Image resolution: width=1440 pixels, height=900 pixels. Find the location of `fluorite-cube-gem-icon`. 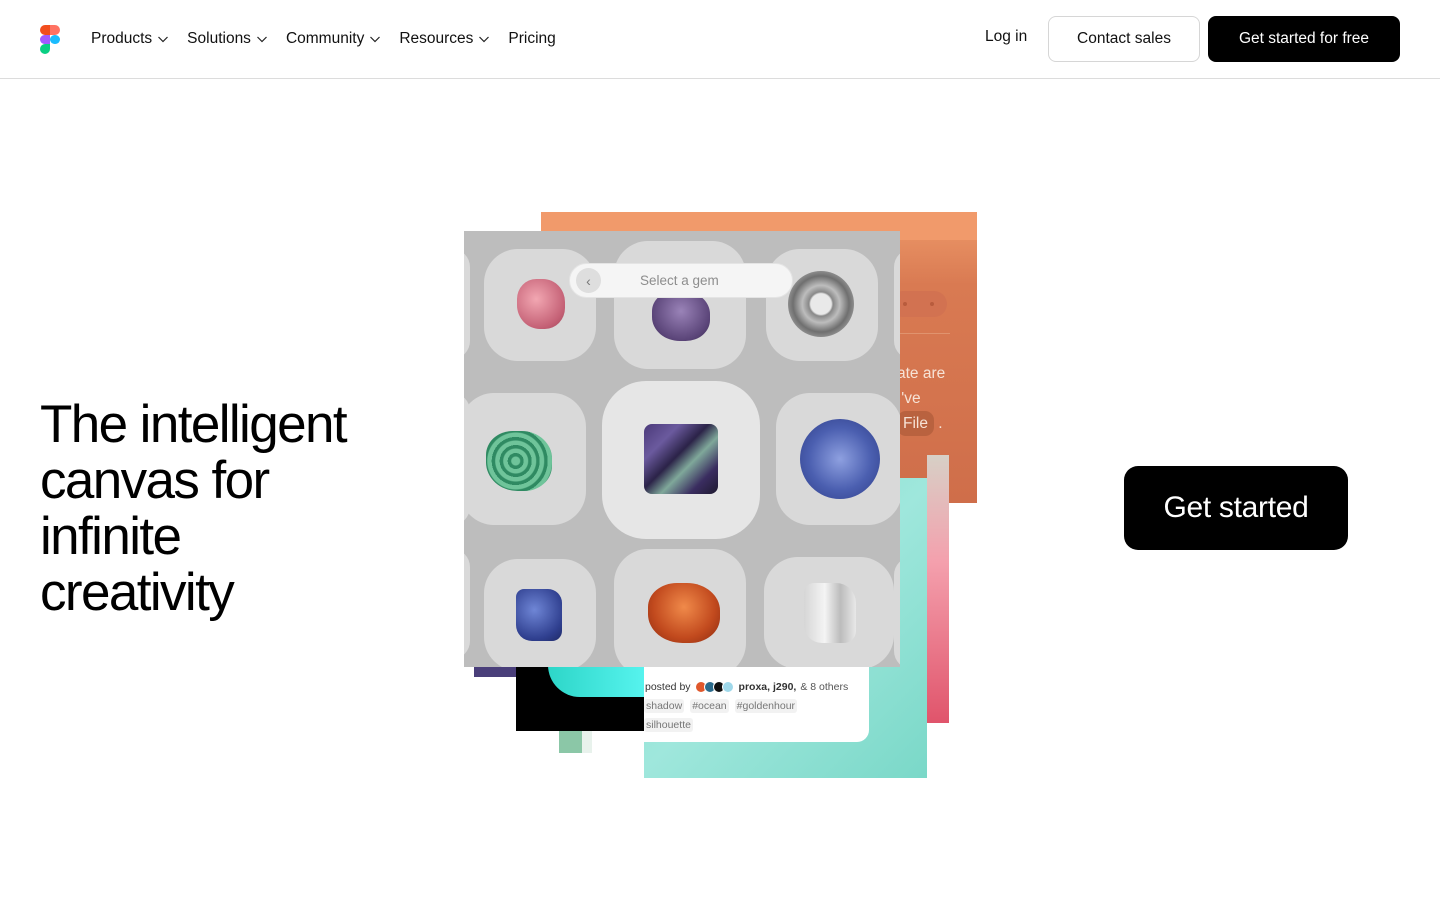

fluorite-cube-gem-icon is located at coordinates (681, 459).